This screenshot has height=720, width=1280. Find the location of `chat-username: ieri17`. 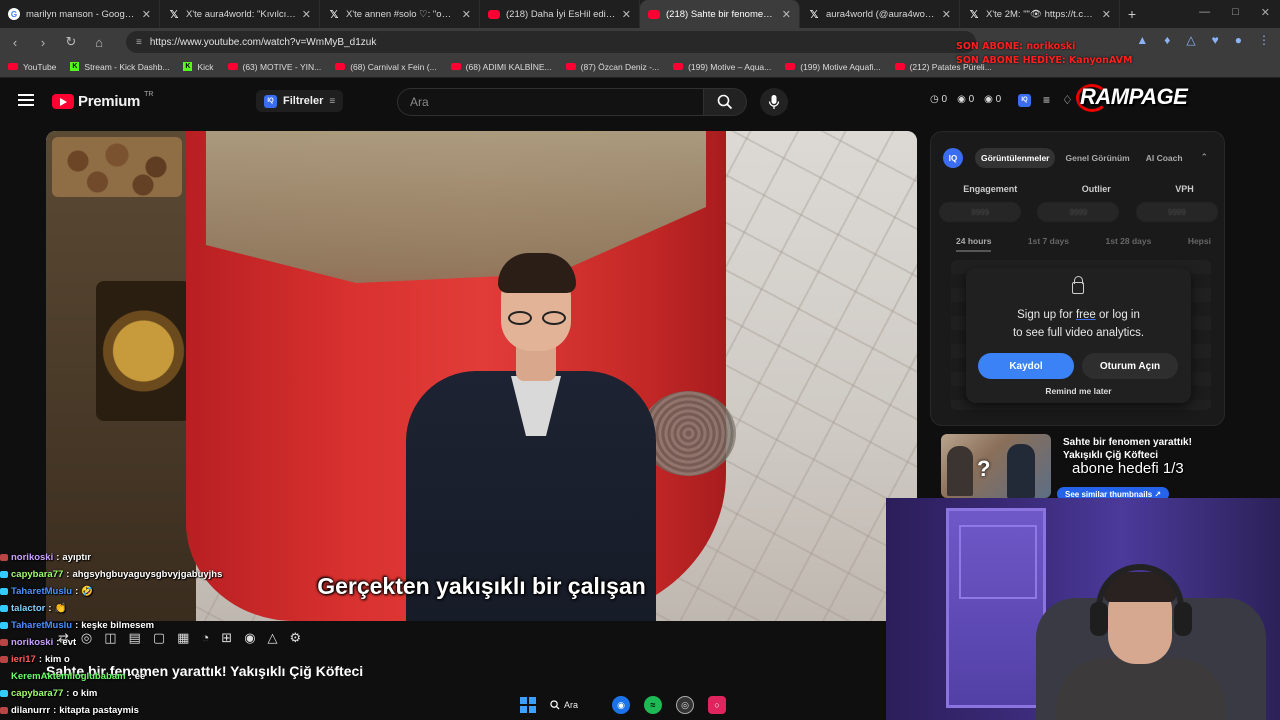

chat-username: ieri17 is located at coordinates (23, 659).